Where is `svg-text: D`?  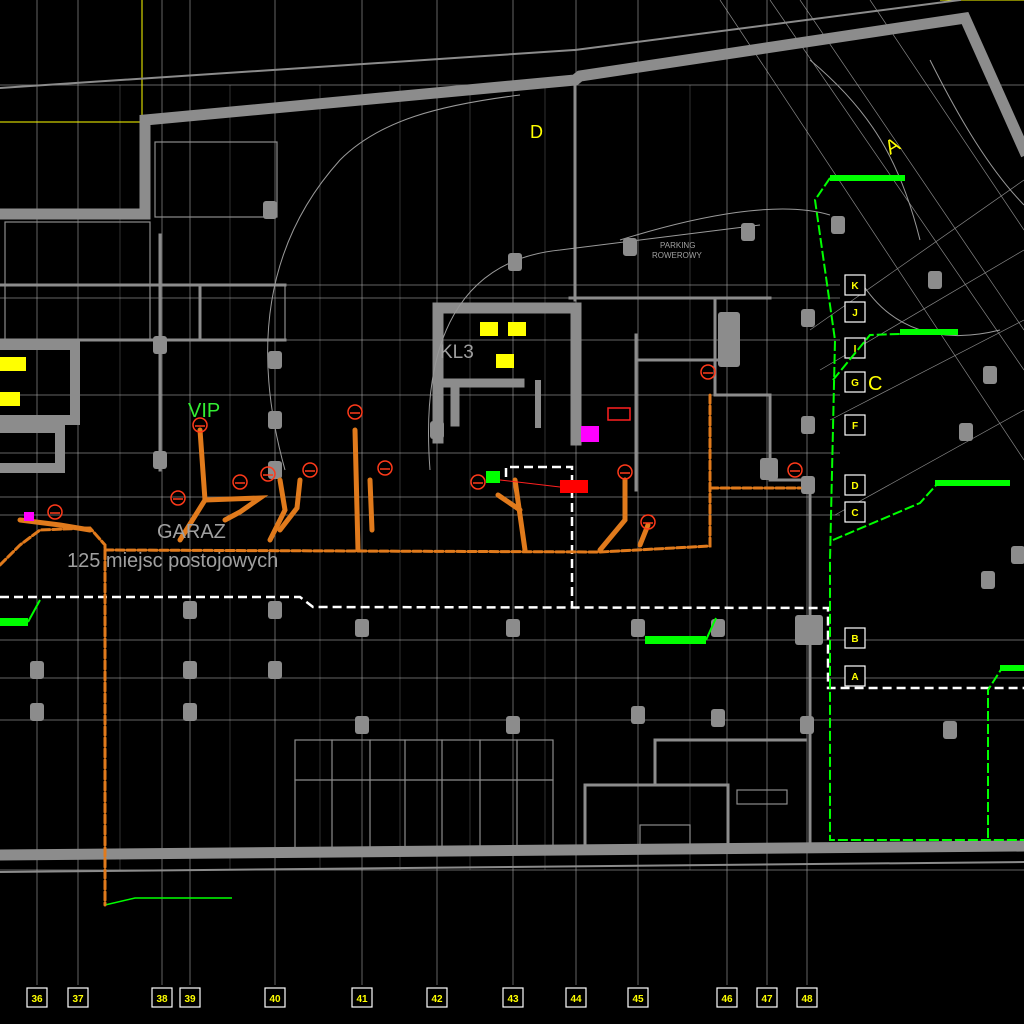 svg-text: D is located at coordinates (854, 486).